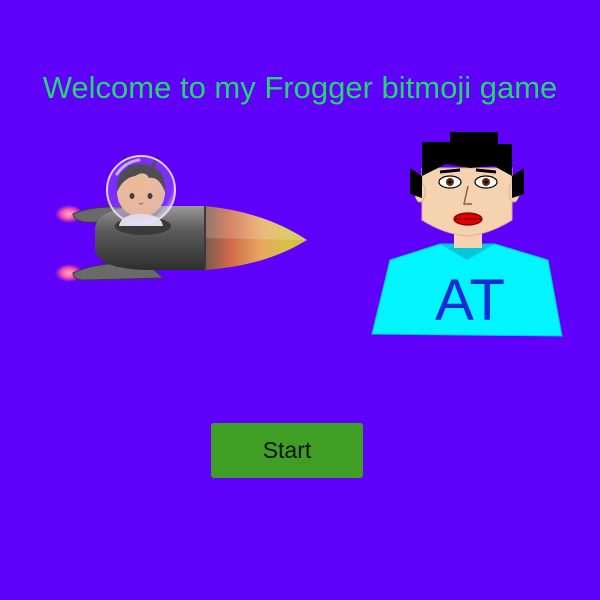 Image resolution: width=600 pixels, height=600 pixels. I want to click on page-title: Welcome to my Frogger bitmoji game, so click(300, 87).